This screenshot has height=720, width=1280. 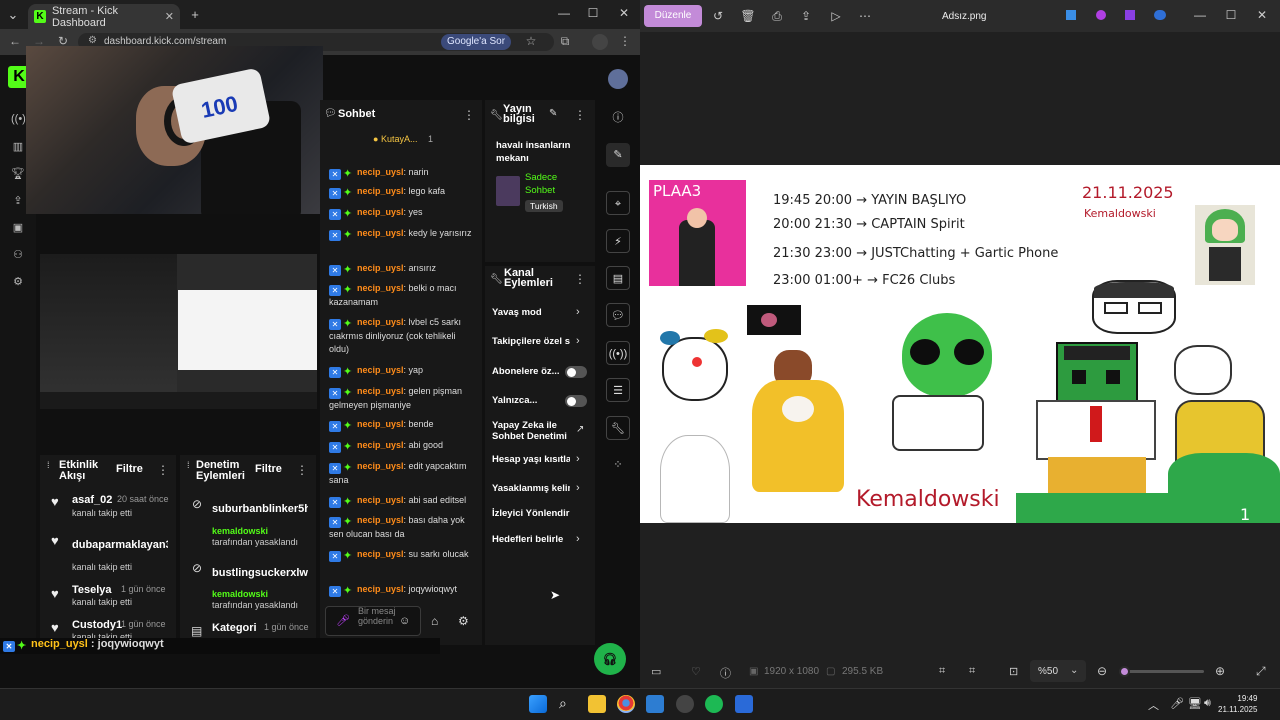 I want to click on microphone-icon: 🎤︎, so click(x=343, y=620).